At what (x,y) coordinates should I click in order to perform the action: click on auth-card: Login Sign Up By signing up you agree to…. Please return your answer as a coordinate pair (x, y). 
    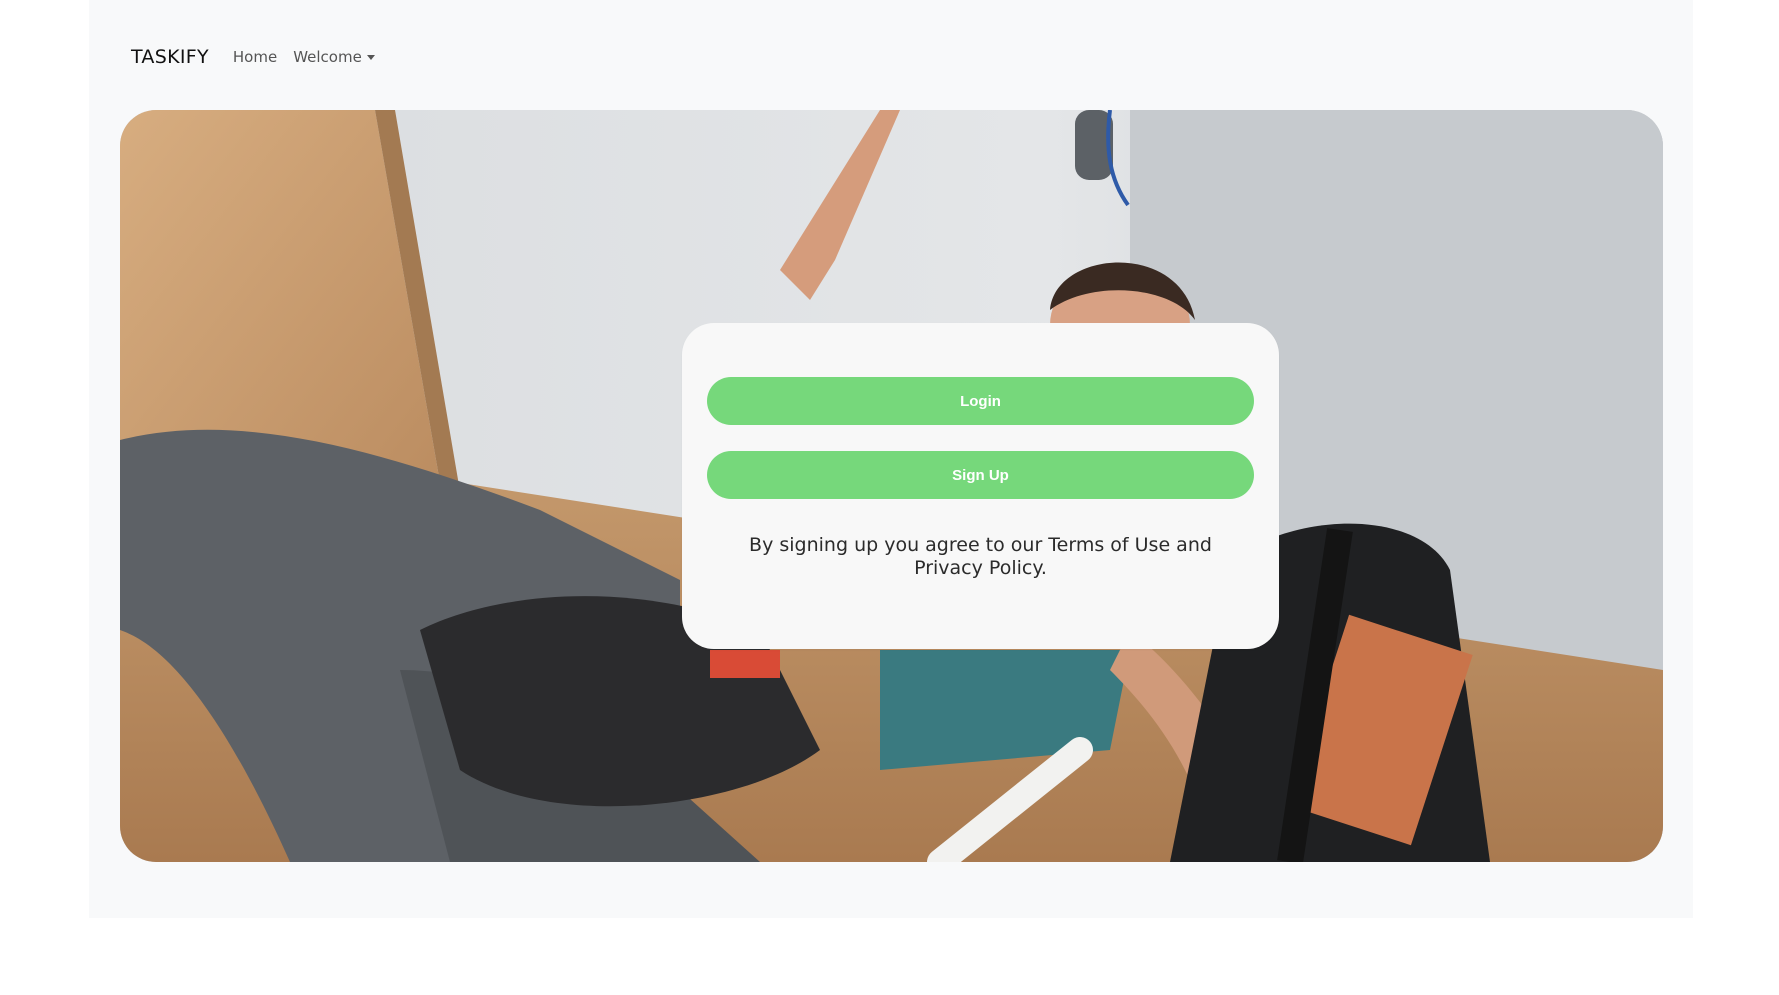
    Looking at the image, I should click on (980, 486).